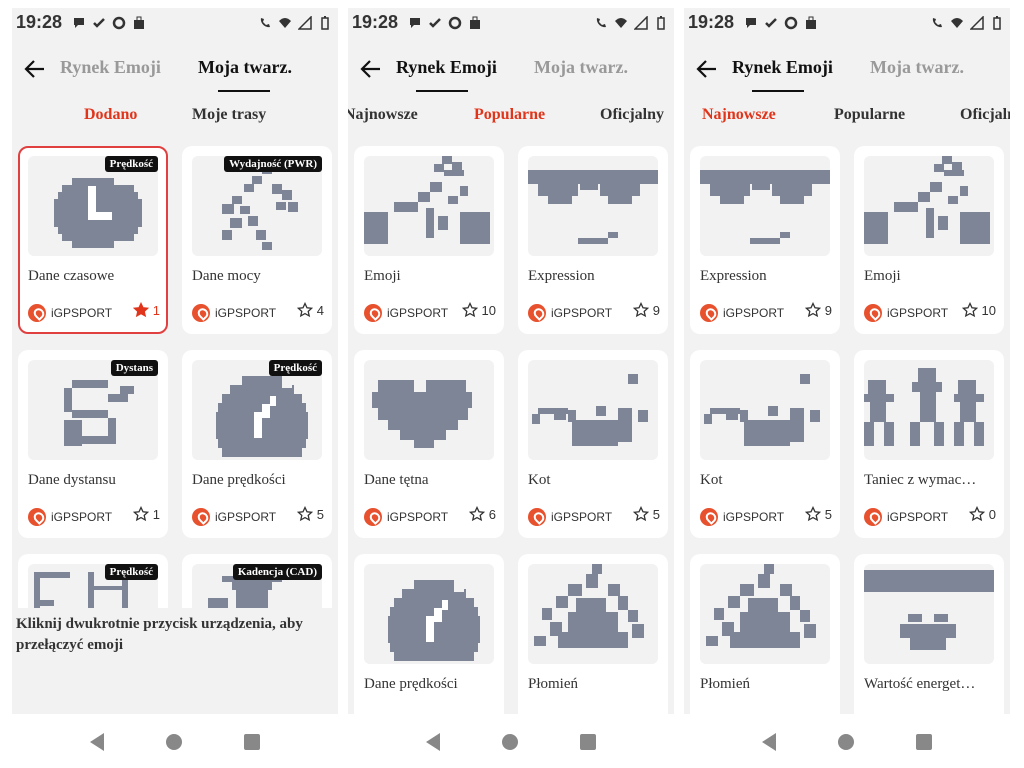 This screenshot has width=1024, height=768. What do you see at coordinates (929, 444) in the screenshot?
I see `emoji-card: Taniec z wymac… iGPSPORT 0` at bounding box center [929, 444].